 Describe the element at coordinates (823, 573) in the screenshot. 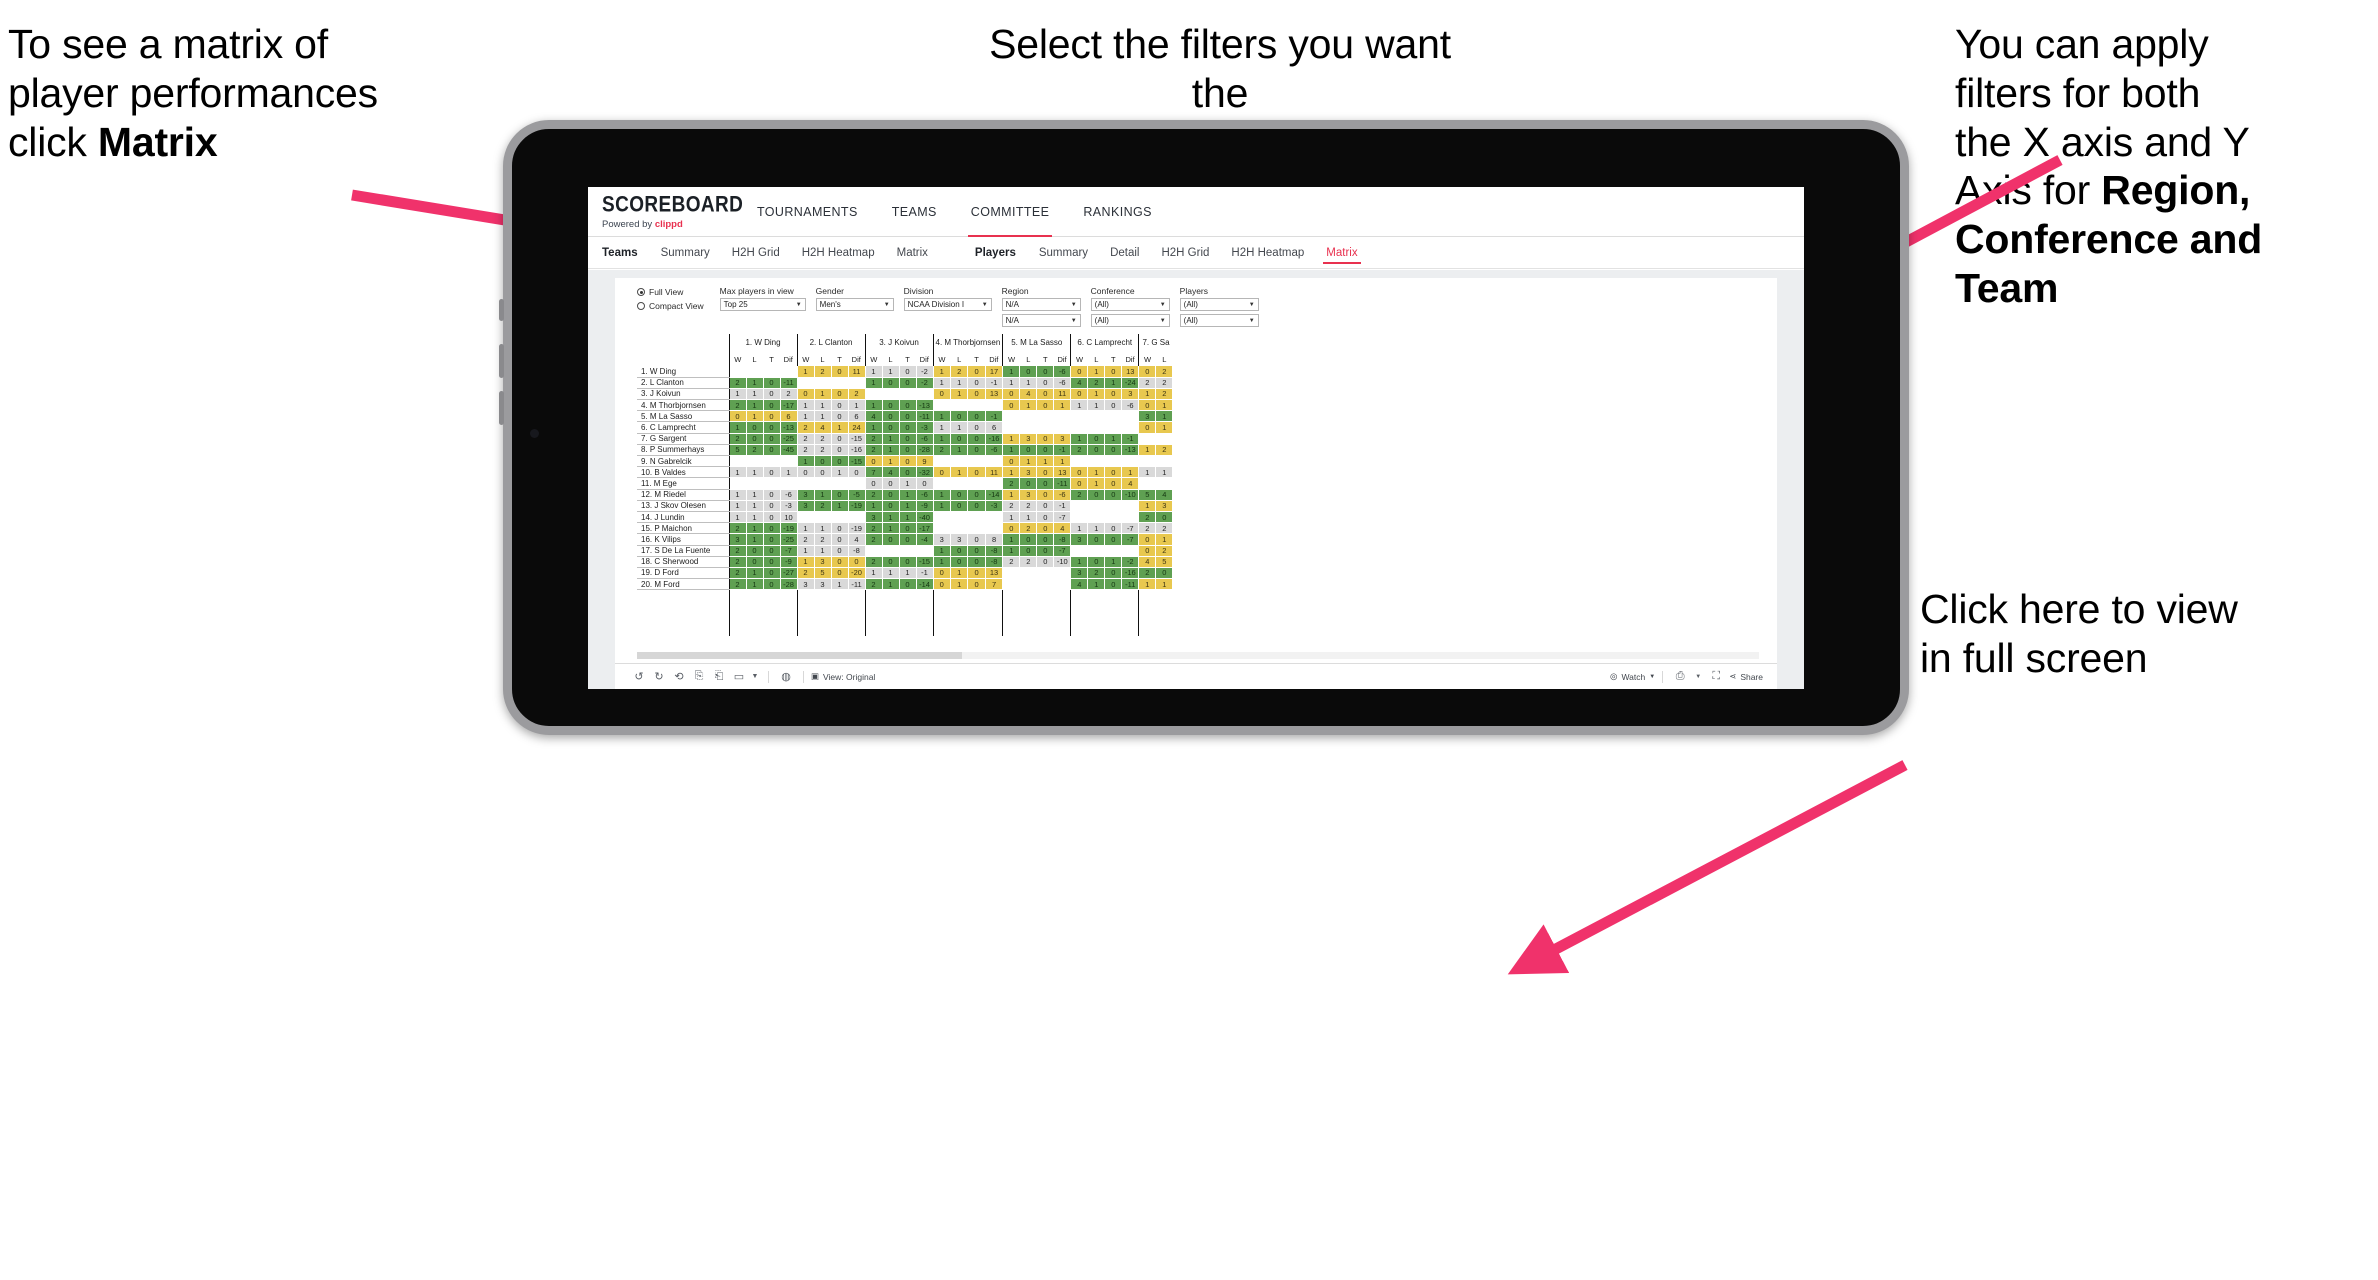

I see `matrix-cell: 5` at that location.